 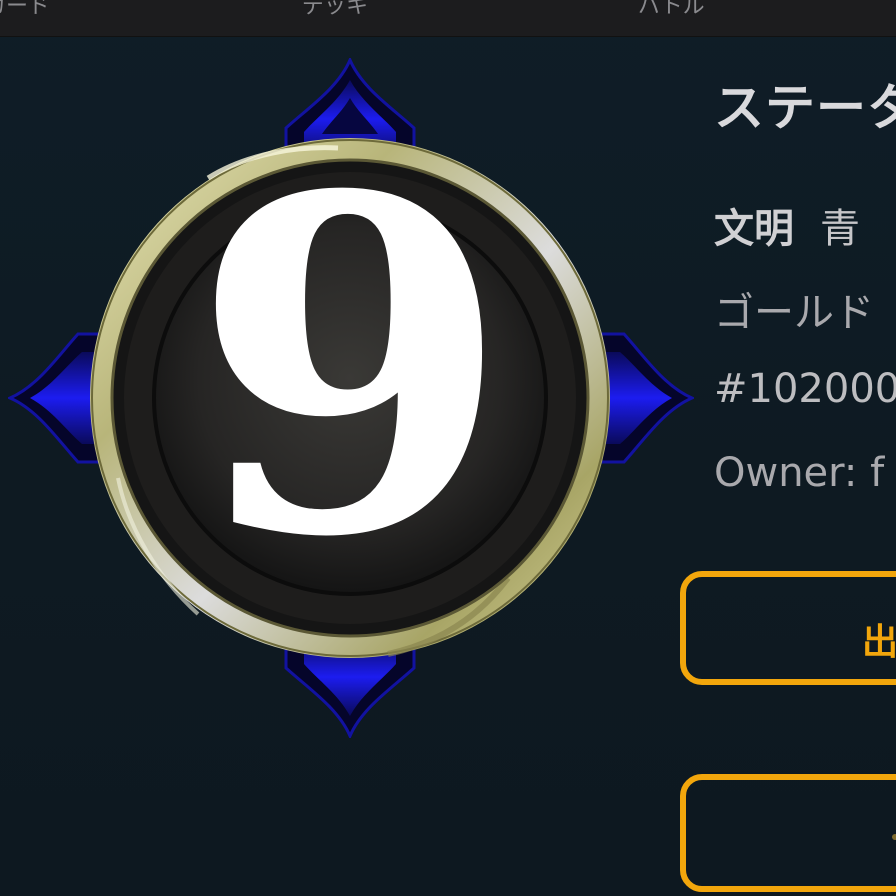 I want to click on secondary-action-button, so click(x=788, y=833).